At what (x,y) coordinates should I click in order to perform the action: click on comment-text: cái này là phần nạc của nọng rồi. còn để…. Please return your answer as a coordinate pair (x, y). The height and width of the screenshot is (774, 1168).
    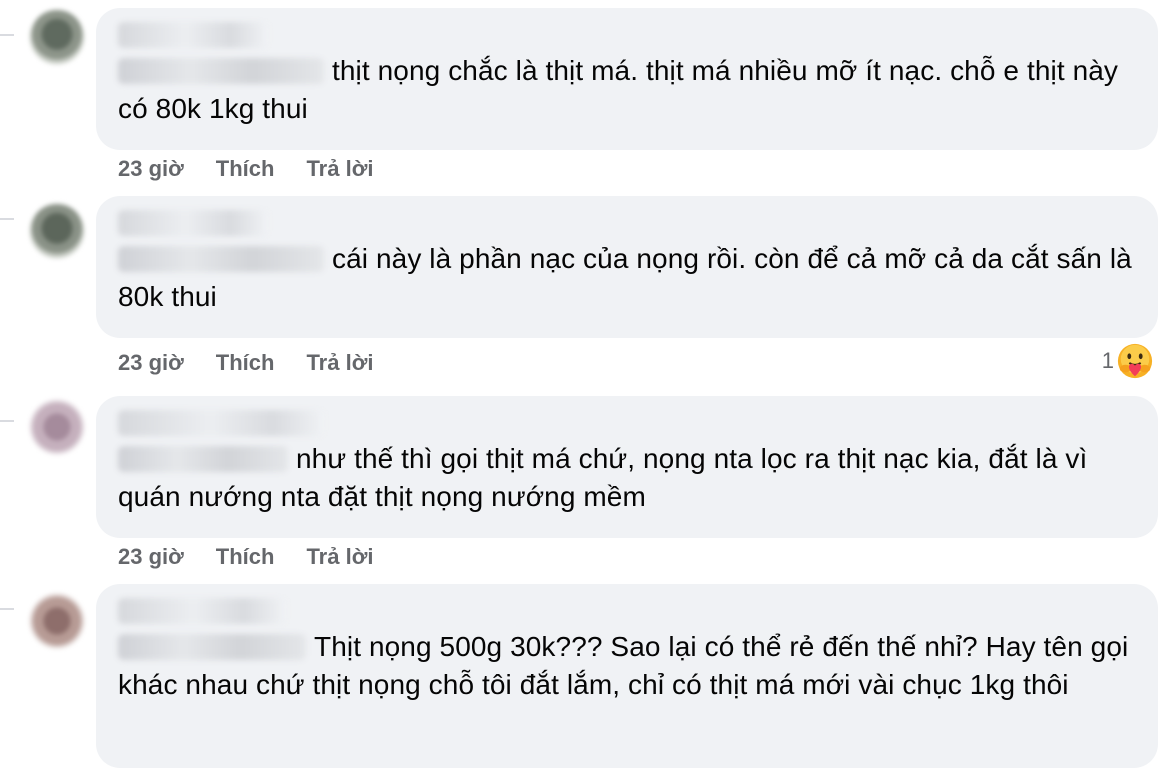
    Looking at the image, I should click on (625, 277).